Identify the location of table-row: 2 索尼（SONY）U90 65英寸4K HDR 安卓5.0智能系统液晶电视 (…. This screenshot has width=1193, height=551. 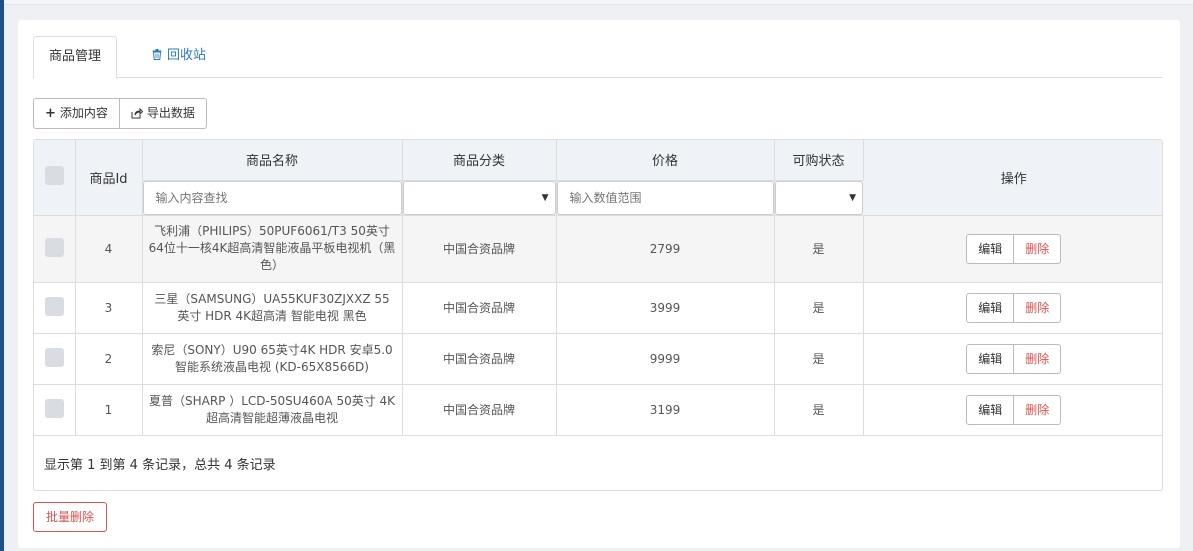
(598, 359).